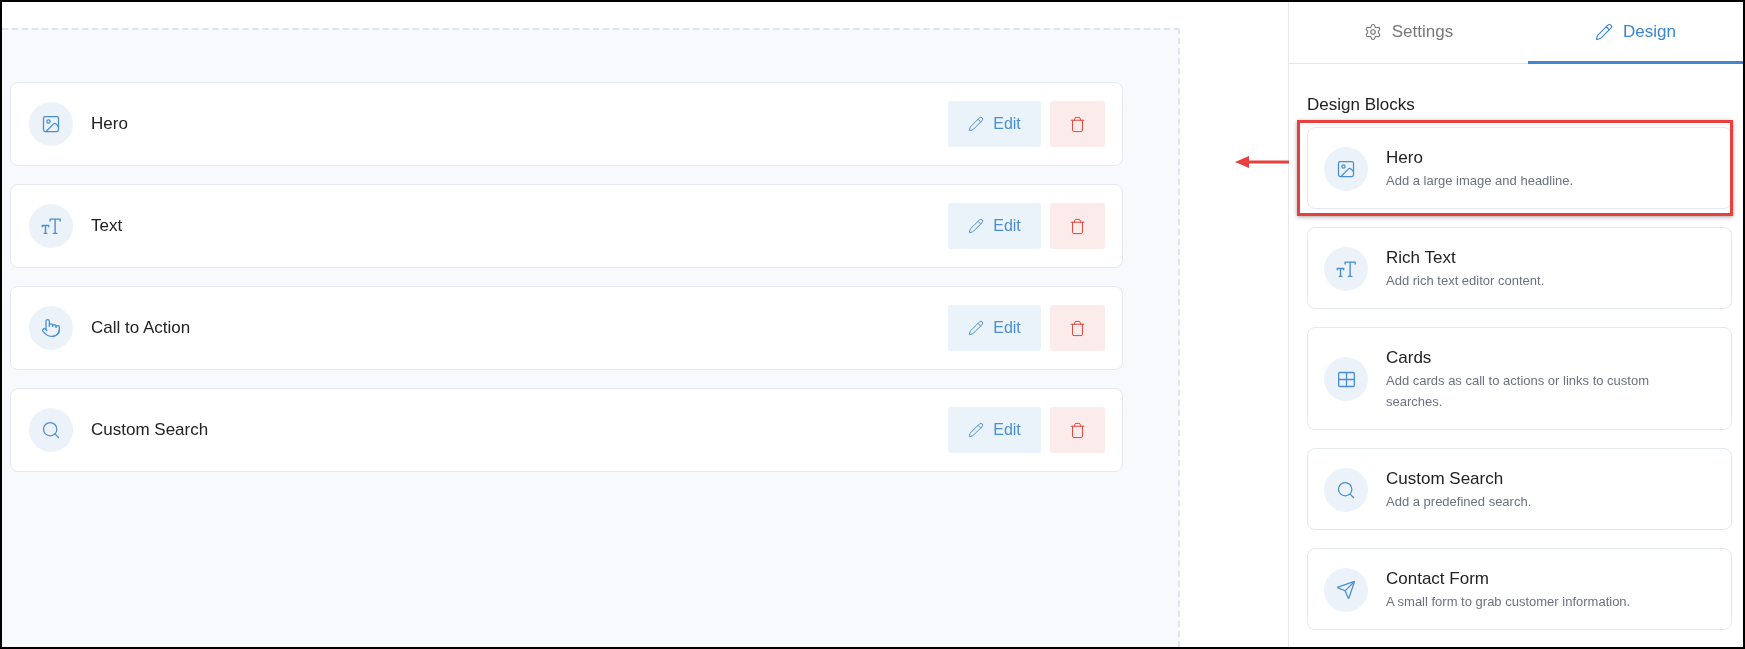  I want to click on tab: Design, so click(1635, 33).